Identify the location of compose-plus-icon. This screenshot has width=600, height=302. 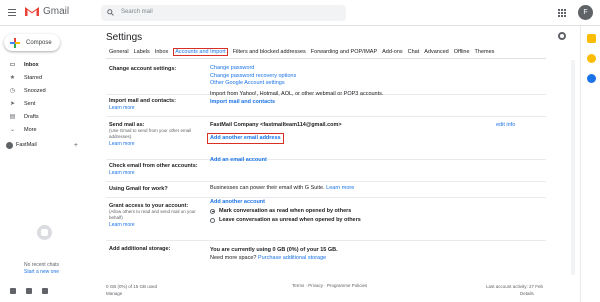
(15, 42).